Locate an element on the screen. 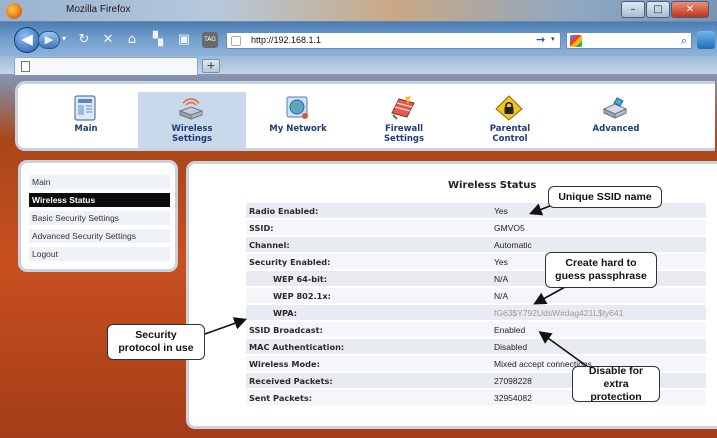 The height and width of the screenshot is (438, 717). status-row-mac-auth: MAC Authentication: Disabled is located at coordinates (476, 347).